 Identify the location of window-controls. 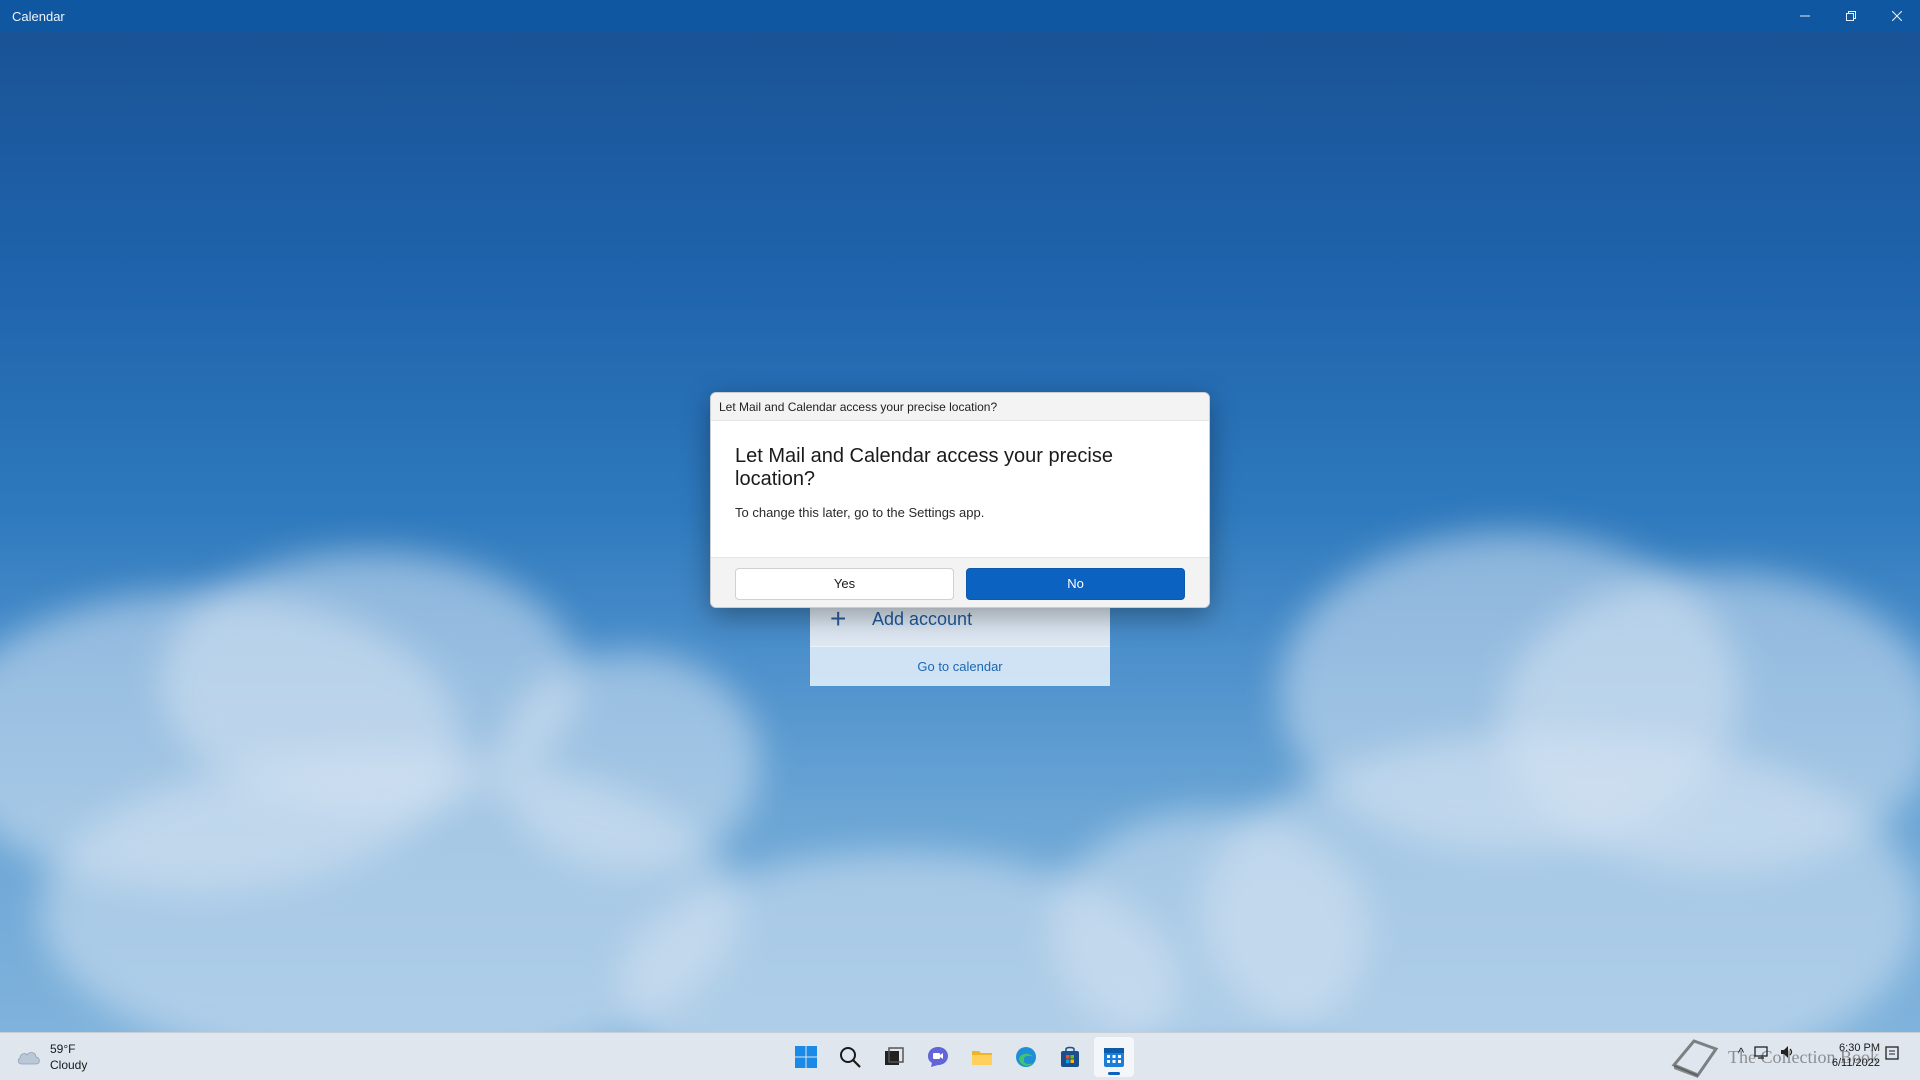
(1851, 16).